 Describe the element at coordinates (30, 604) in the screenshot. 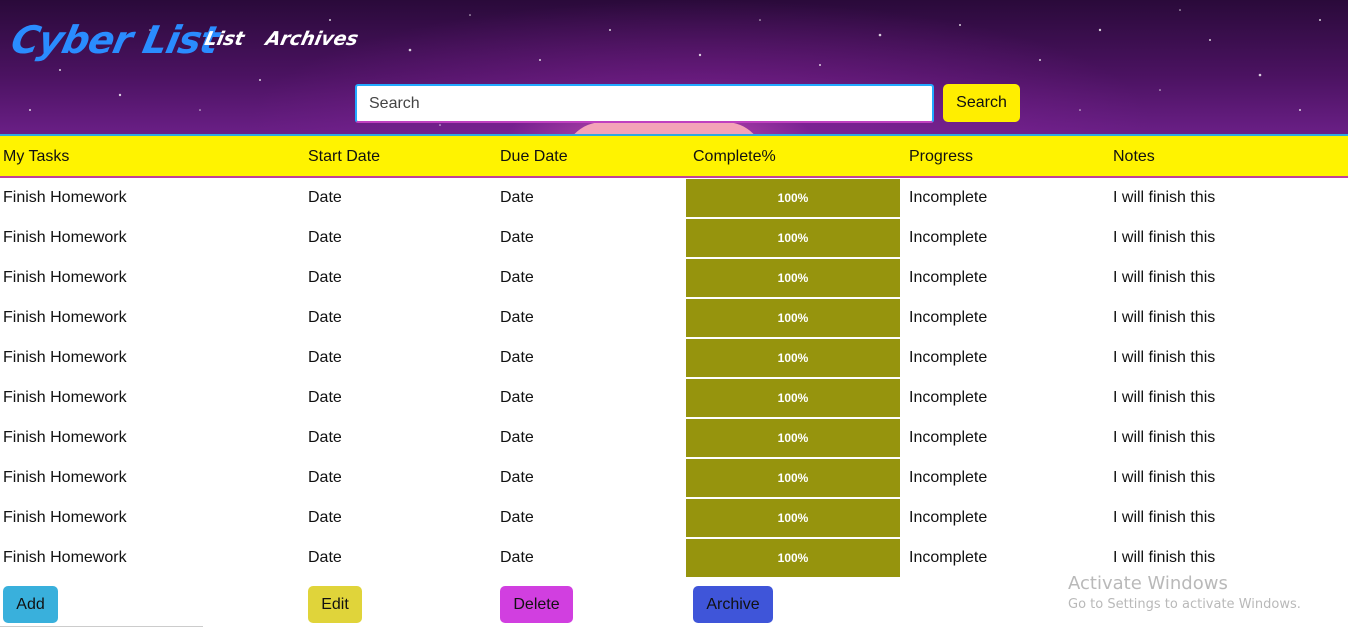

I see `add-button: Add` at that location.